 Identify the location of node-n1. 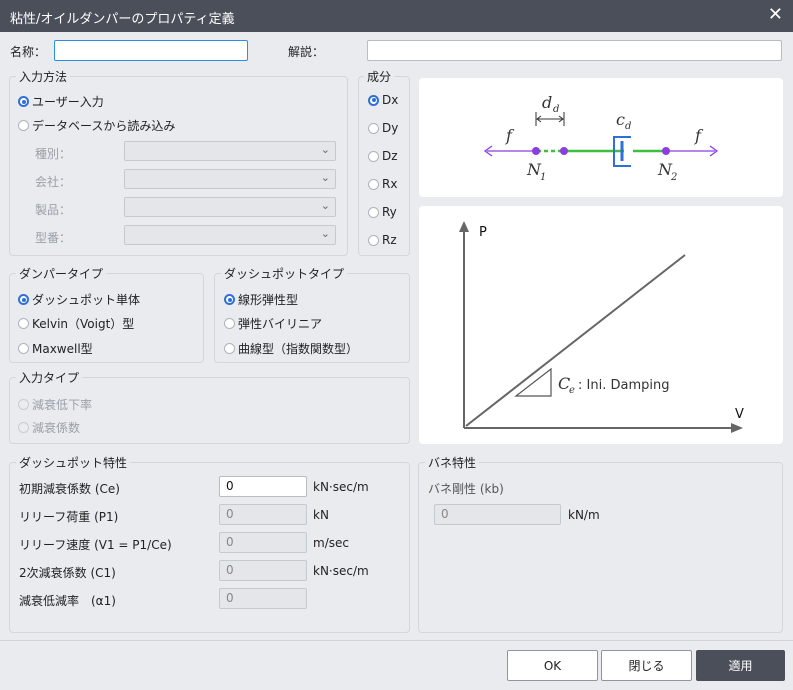
(536, 151).